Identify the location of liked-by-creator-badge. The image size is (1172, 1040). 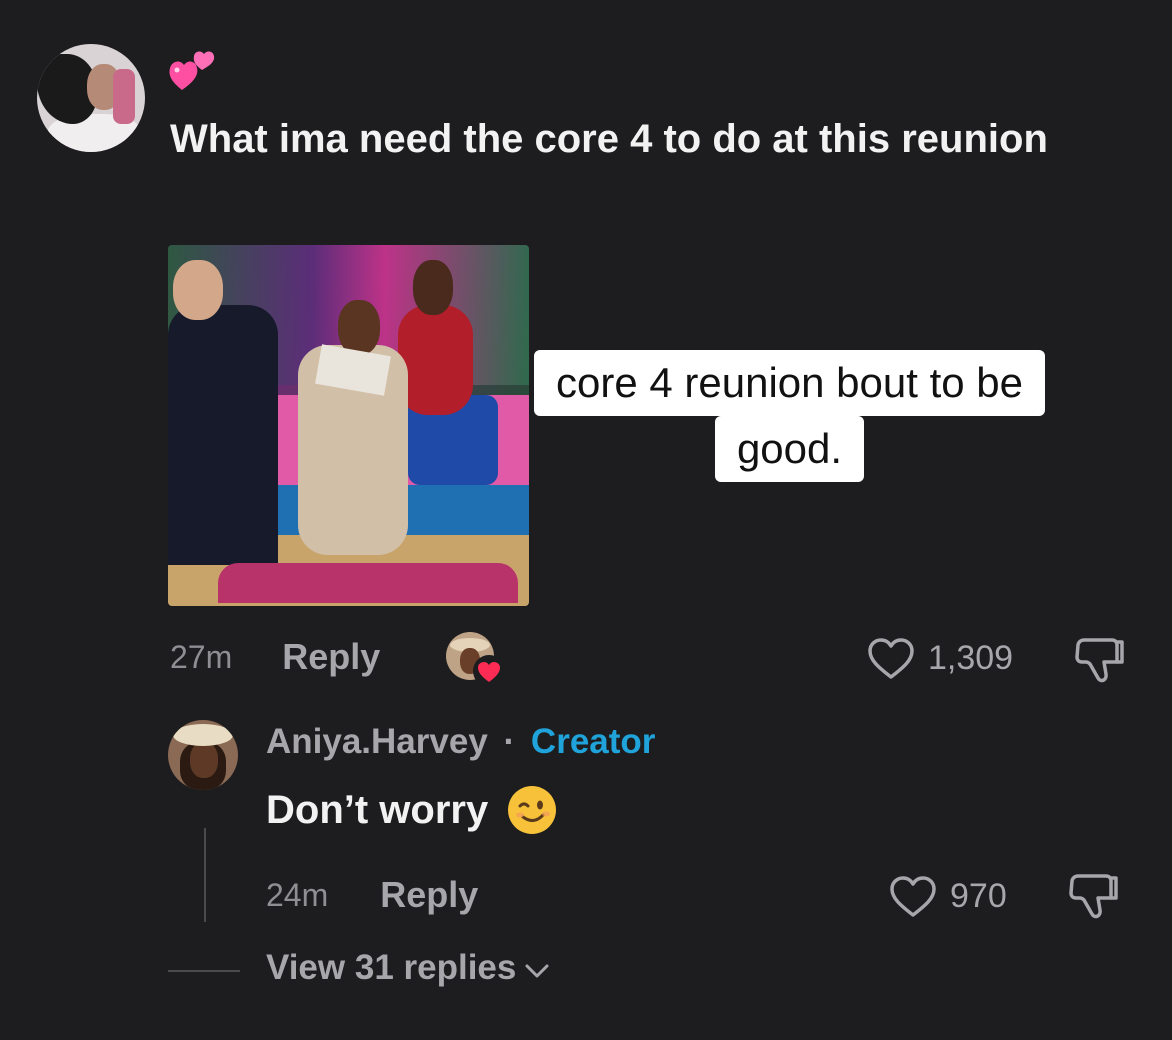
(475, 659).